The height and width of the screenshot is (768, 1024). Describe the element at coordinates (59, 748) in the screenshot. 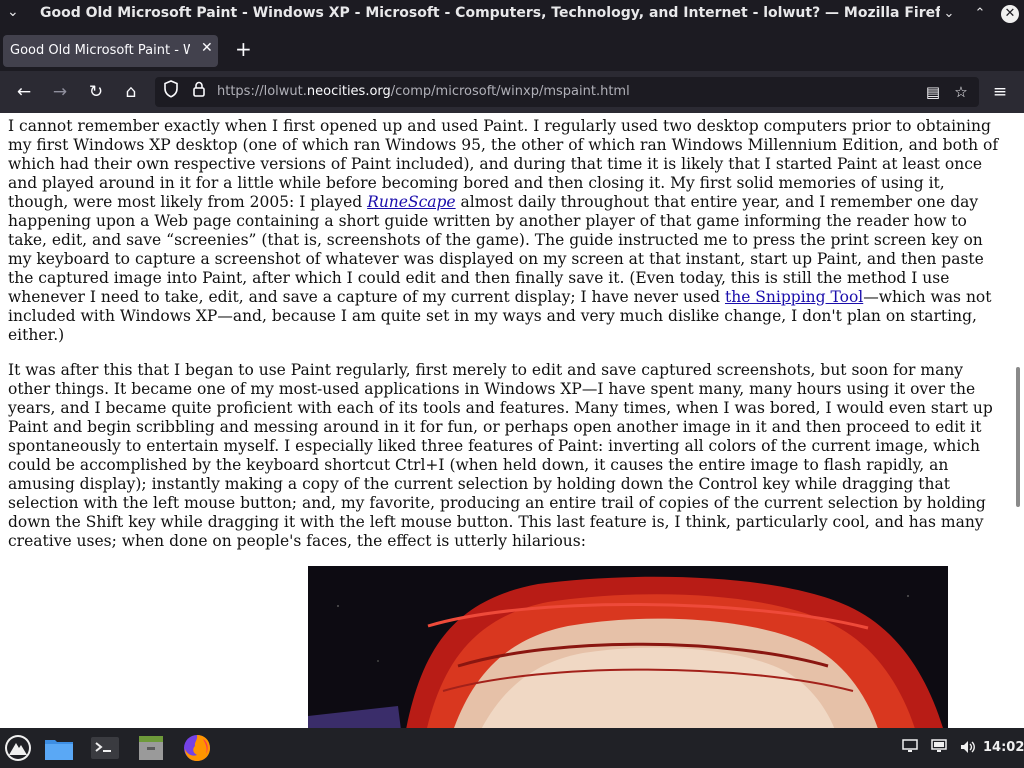

I see `file-manager-icon` at that location.